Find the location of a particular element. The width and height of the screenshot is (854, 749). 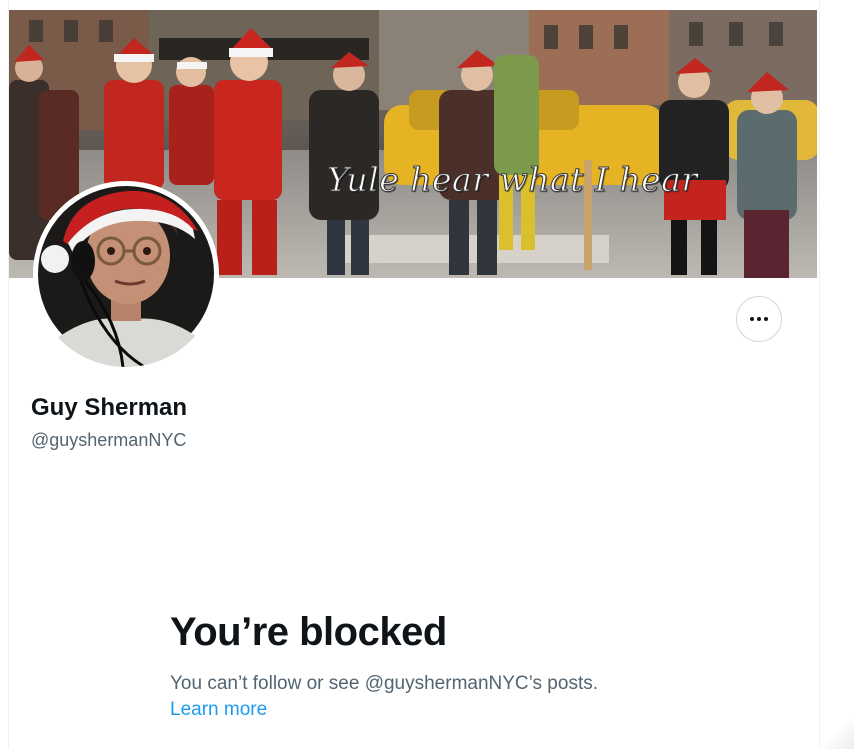

more-options-button is located at coordinates (759, 319).